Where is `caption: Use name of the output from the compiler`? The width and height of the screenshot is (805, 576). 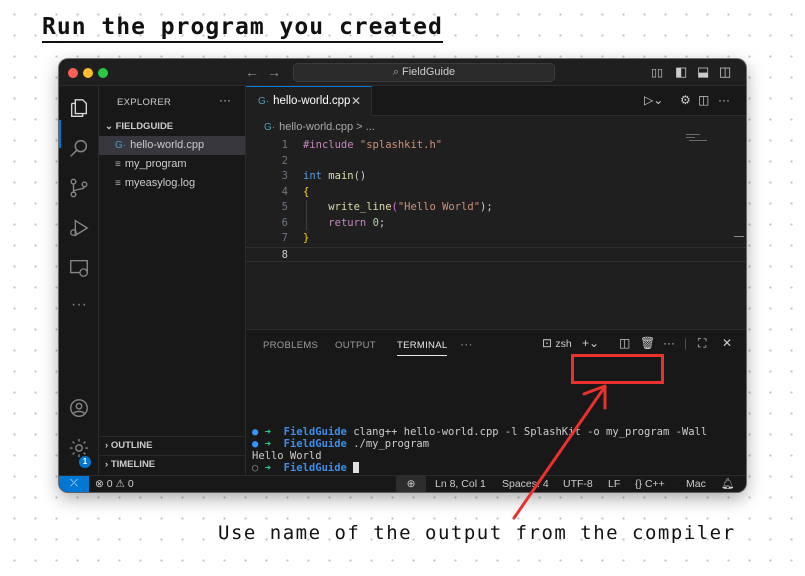
caption: Use name of the output from the compiler is located at coordinates (477, 533).